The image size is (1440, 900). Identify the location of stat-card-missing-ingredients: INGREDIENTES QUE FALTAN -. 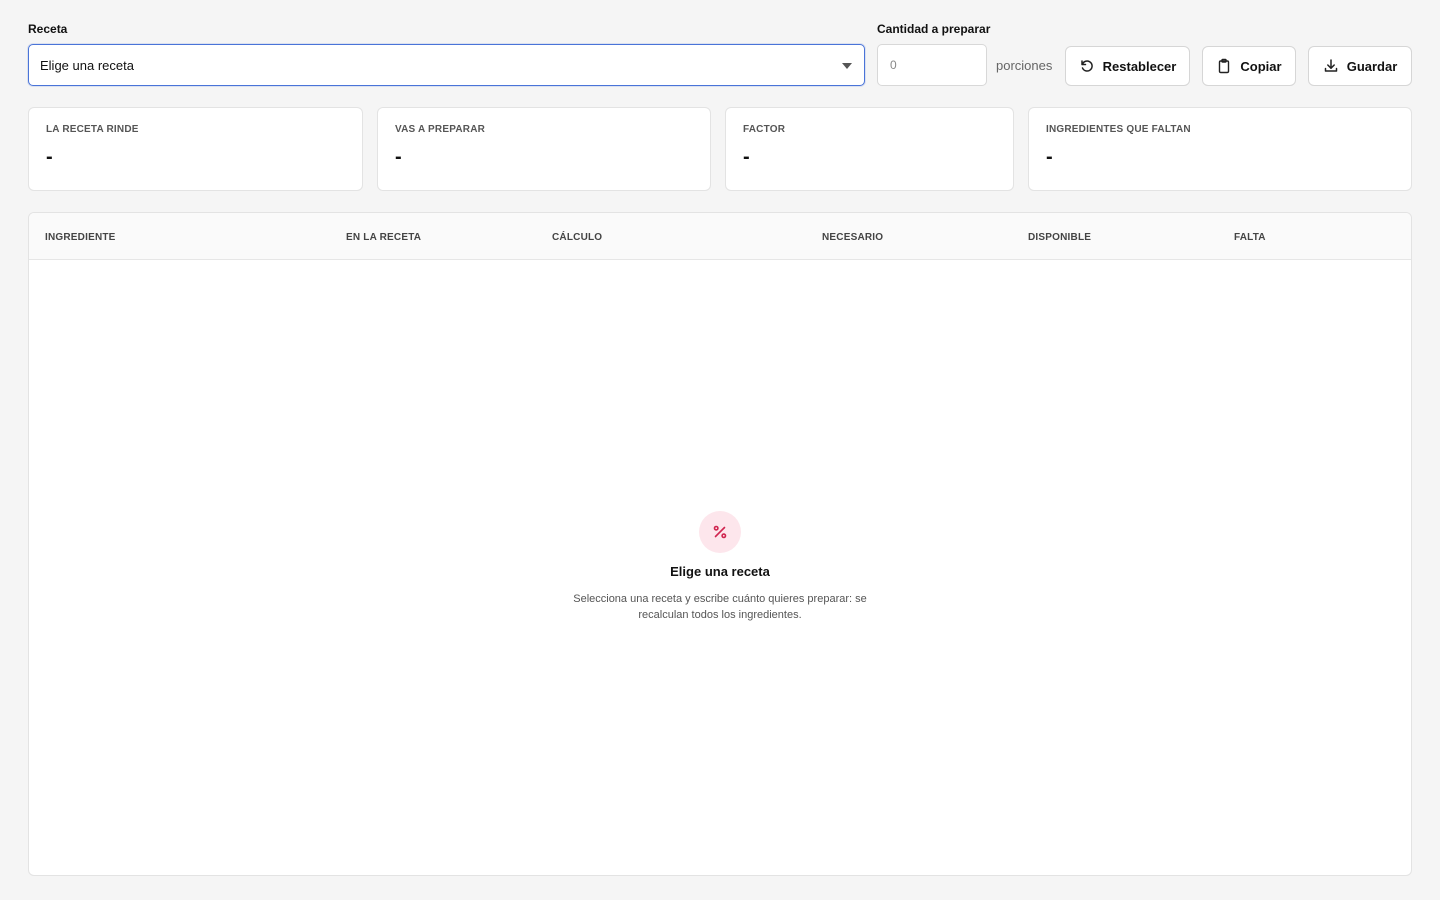
(1220, 149).